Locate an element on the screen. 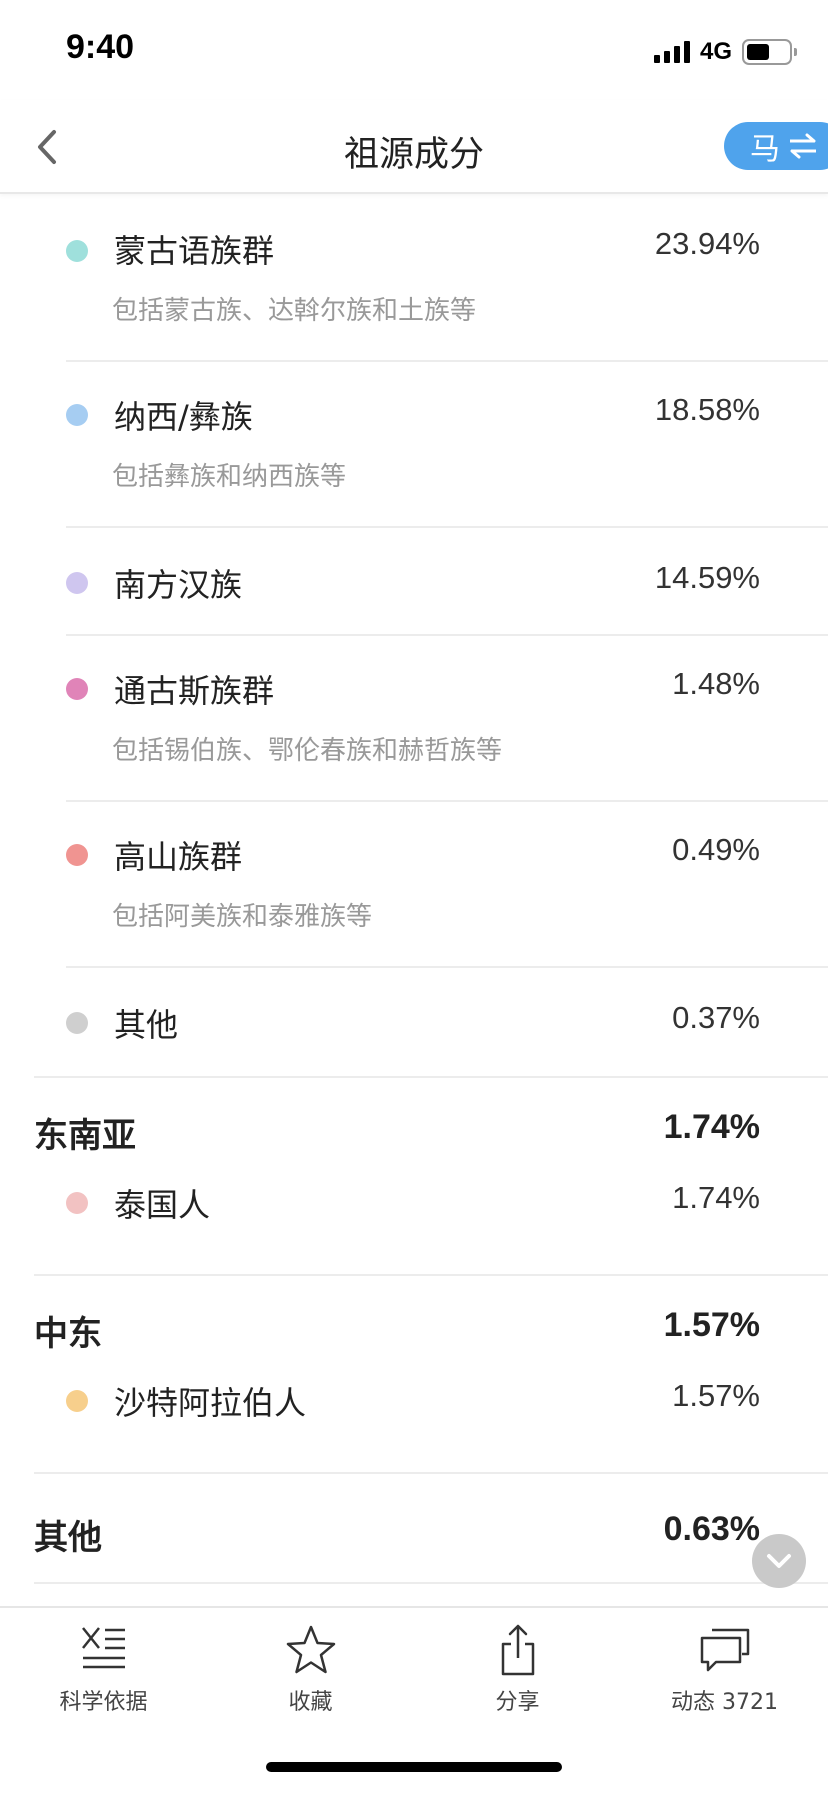 The width and height of the screenshot is (828, 1793). item-name: 纳西/彝族 is located at coordinates (183, 417).